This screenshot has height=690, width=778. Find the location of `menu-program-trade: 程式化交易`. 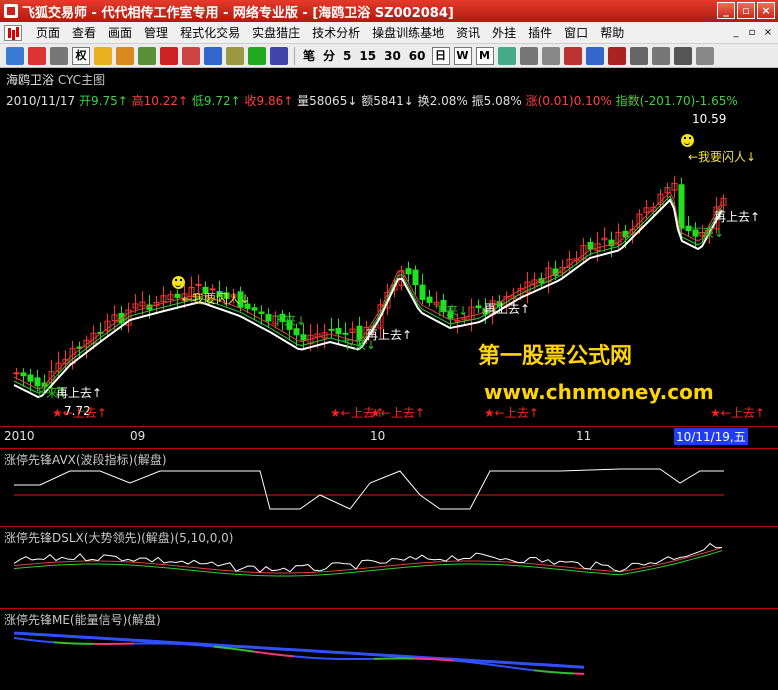

menu-program-trade: 程式化交易 is located at coordinates (210, 33).